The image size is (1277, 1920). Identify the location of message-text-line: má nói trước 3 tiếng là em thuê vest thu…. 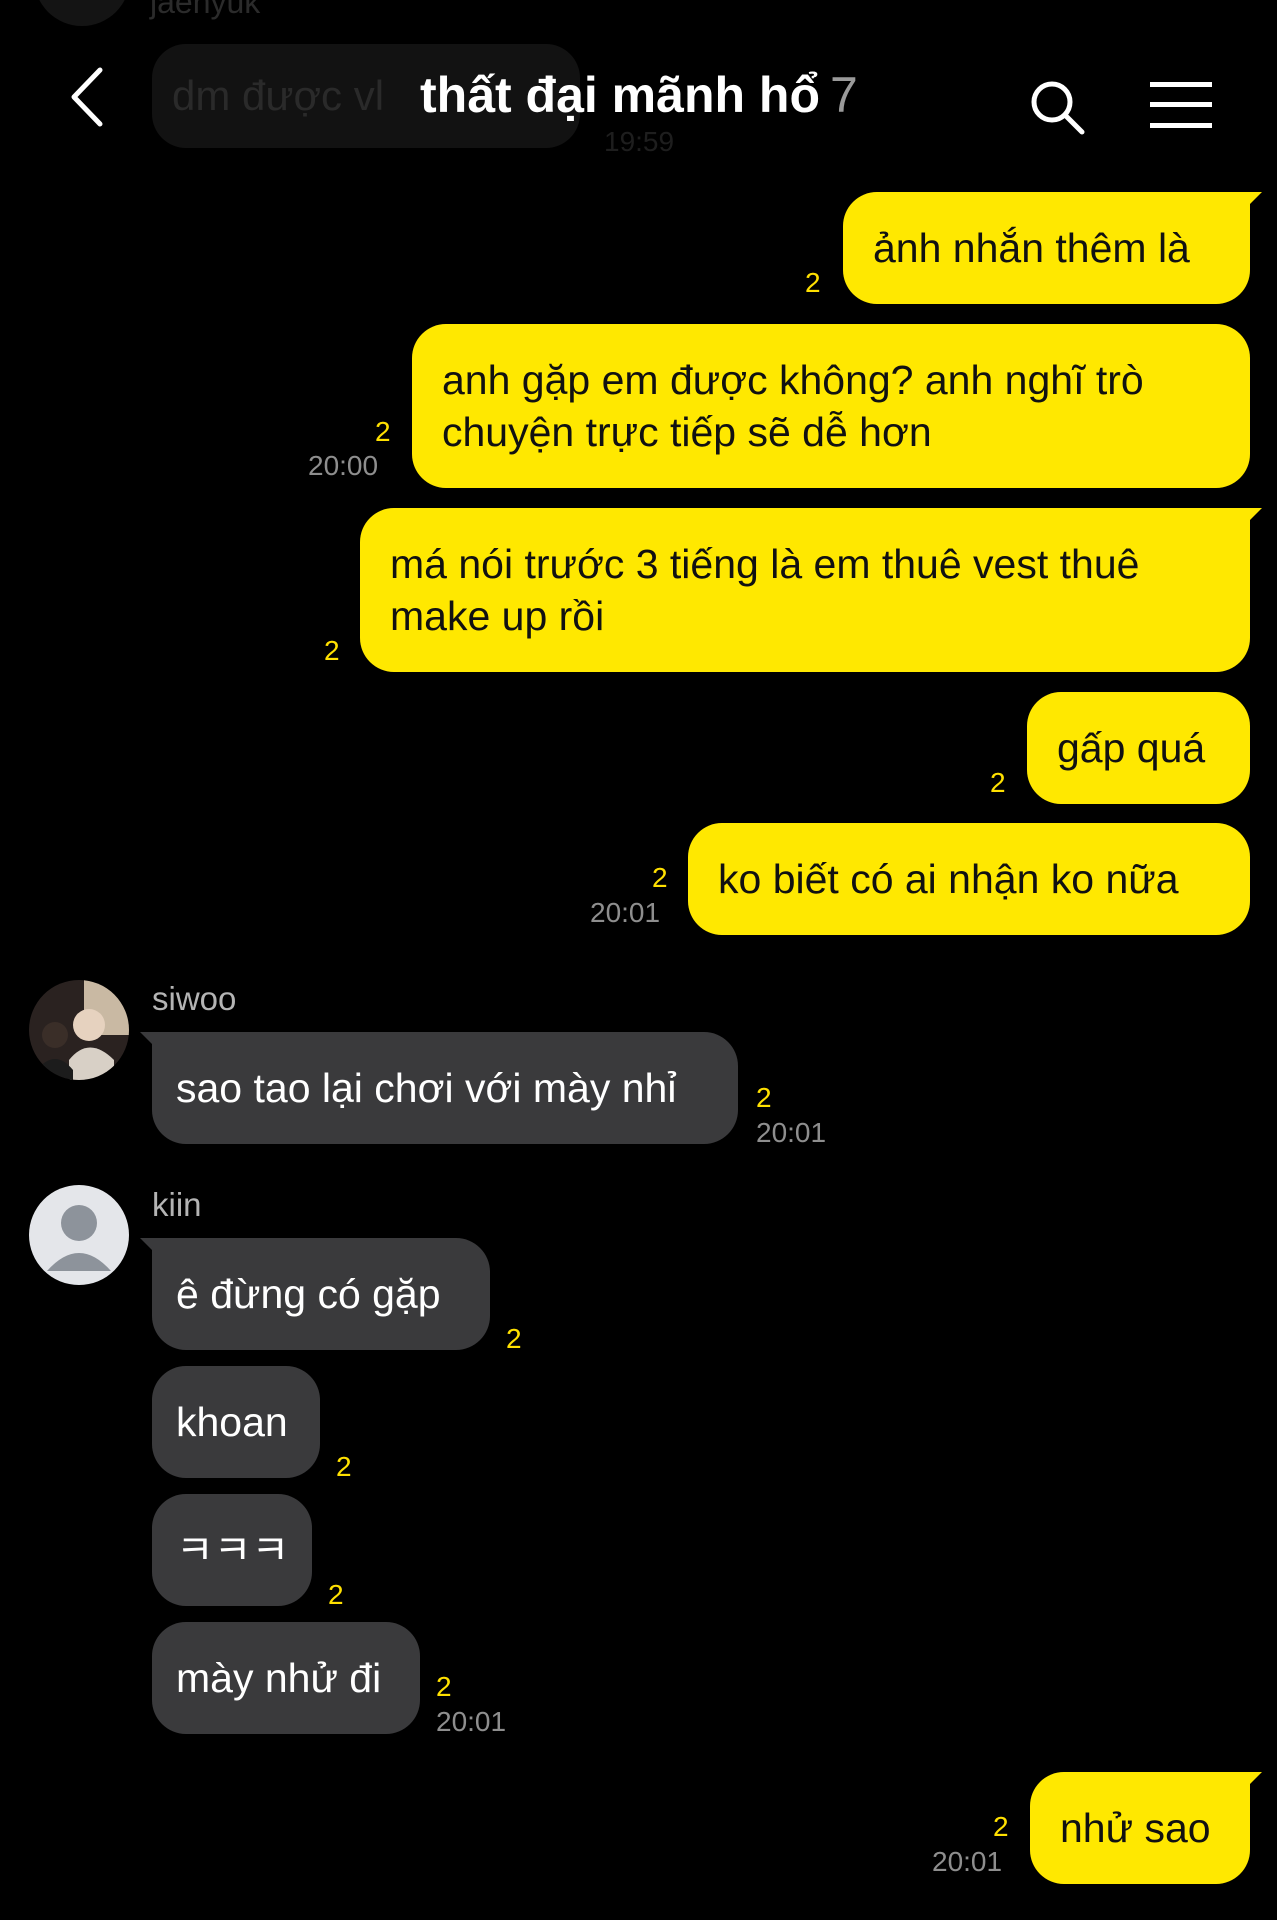
(765, 564).